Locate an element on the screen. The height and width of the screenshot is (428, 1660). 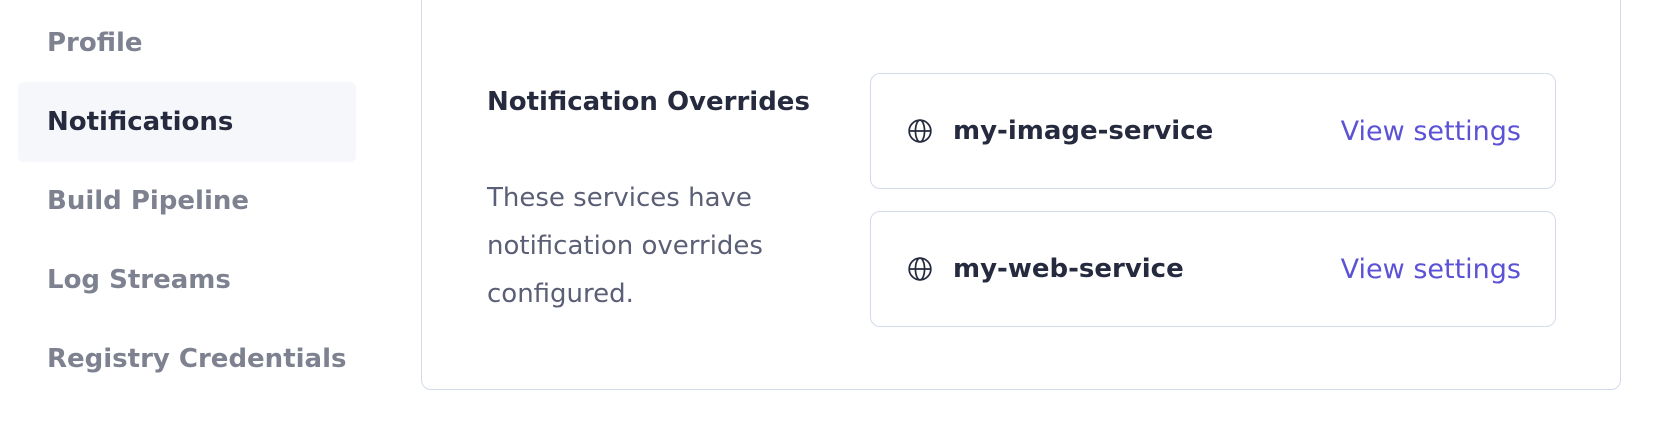
sidebar-item-registry-credentials: Registry Credentials is located at coordinates (187, 359).